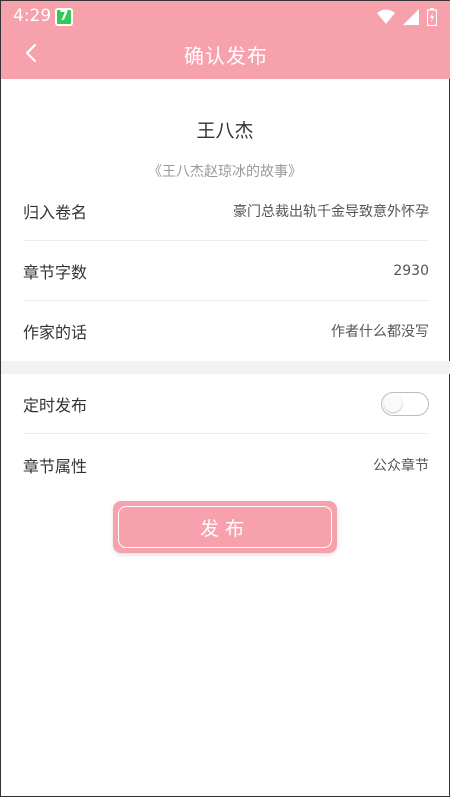 The width and height of the screenshot is (450, 797). What do you see at coordinates (55, 212) in the screenshot?
I see `volume-label: 归入卷名` at bounding box center [55, 212].